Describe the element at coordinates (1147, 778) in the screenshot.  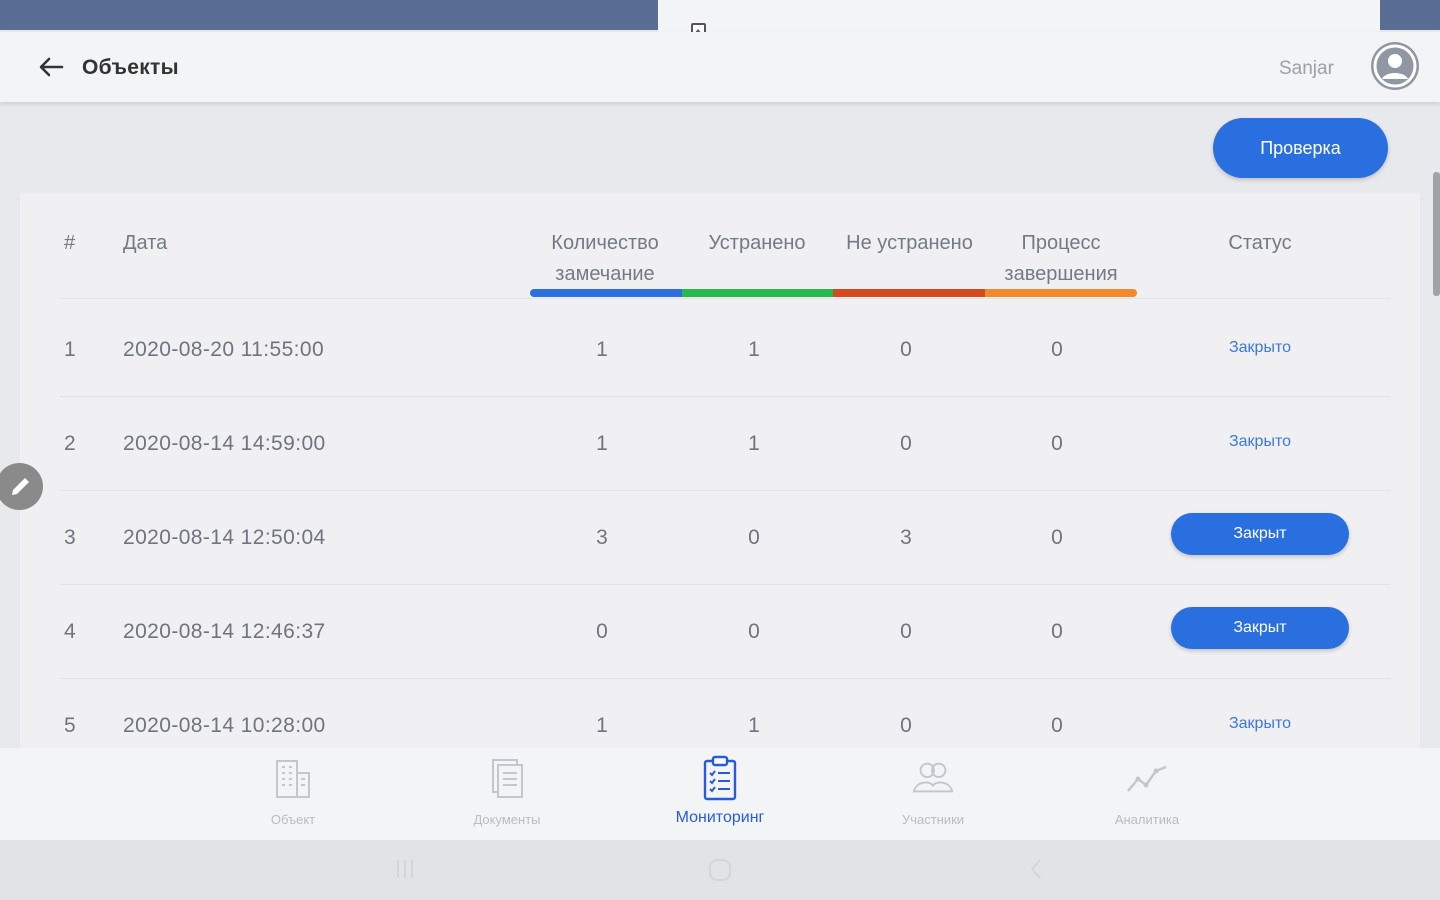
I see `chart-line-icon` at that location.